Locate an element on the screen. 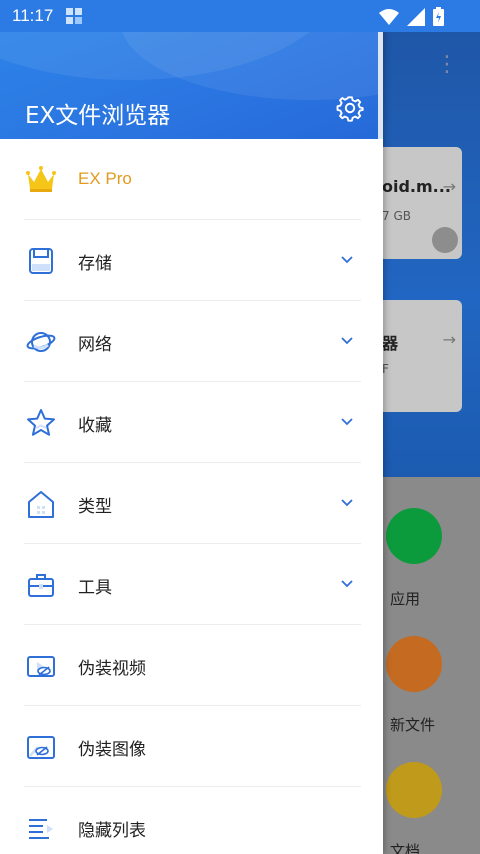 This screenshot has width=480, height=854. background-card-title: 器 is located at coordinates (390, 343).